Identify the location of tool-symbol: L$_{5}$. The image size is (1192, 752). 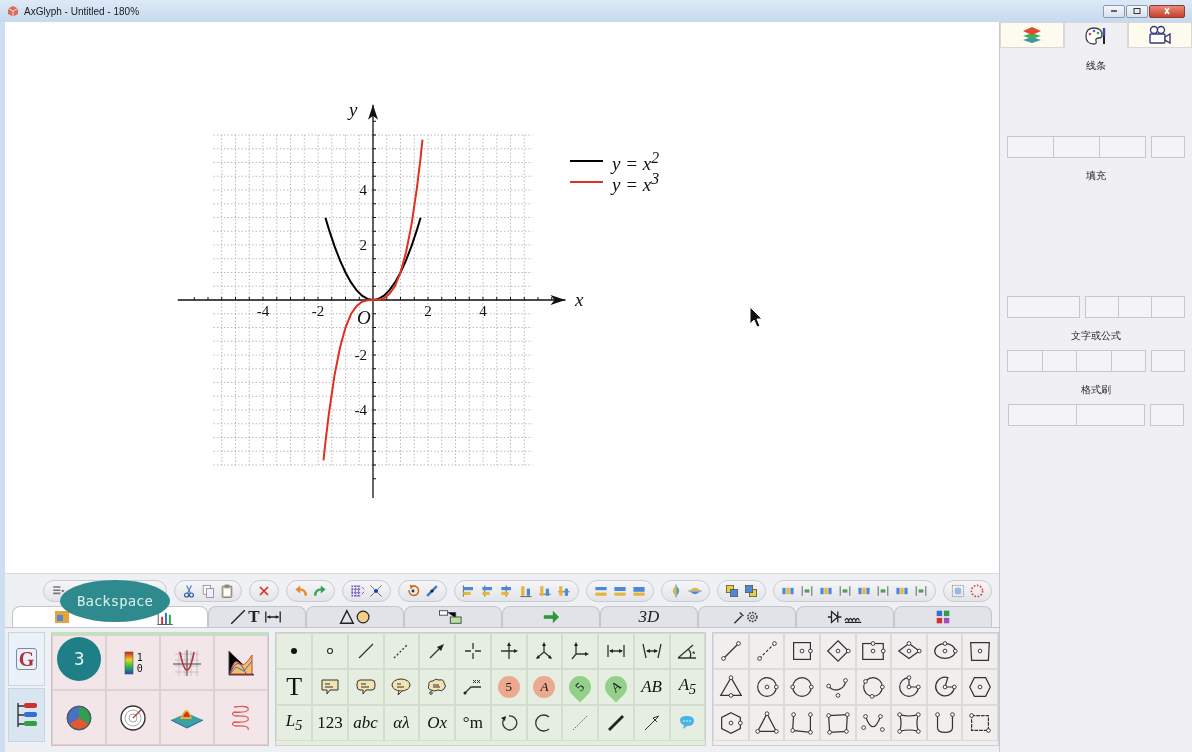
(294, 723).